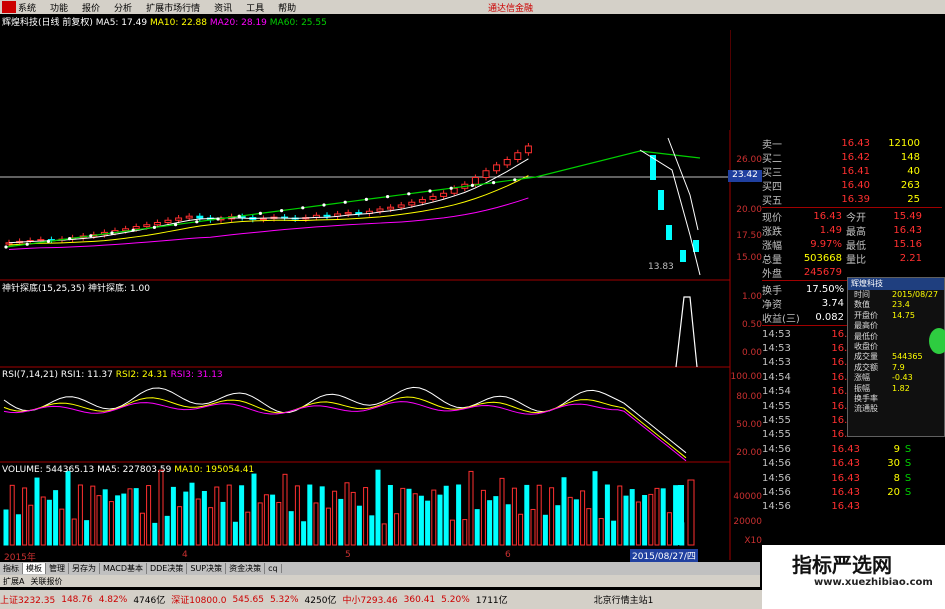  Describe the element at coordinates (238, 23) in the screenshot. I see `ma20-label: MA20: 28.19` at that location.